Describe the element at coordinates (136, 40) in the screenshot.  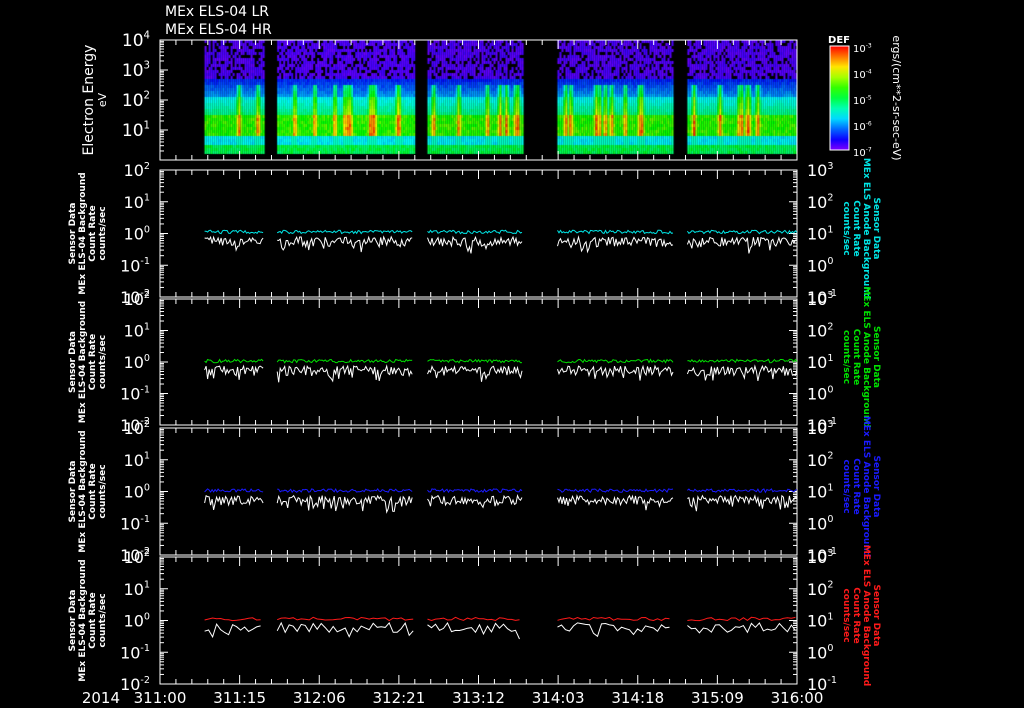
I see `y-tick-label: 104` at that location.